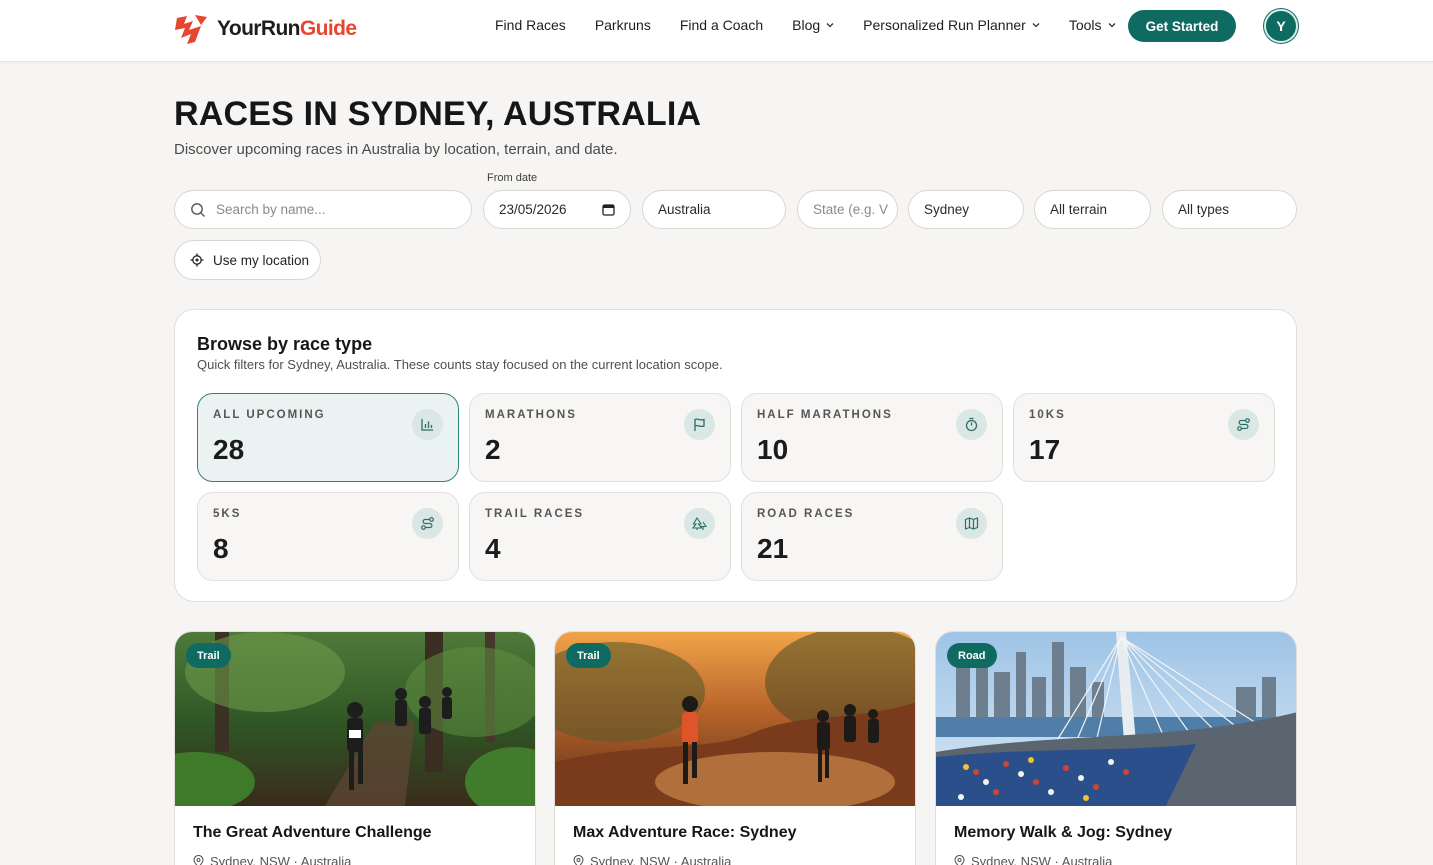  I want to click on map-icon, so click(971, 523).